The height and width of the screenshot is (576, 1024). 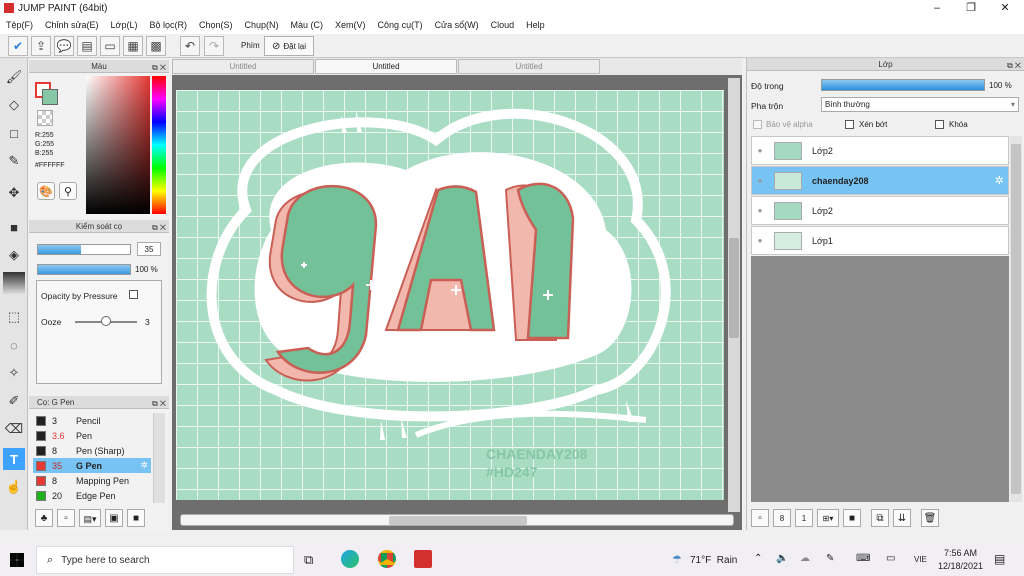 I want to click on clock-date: 12/18/2021, so click(x=960, y=566).